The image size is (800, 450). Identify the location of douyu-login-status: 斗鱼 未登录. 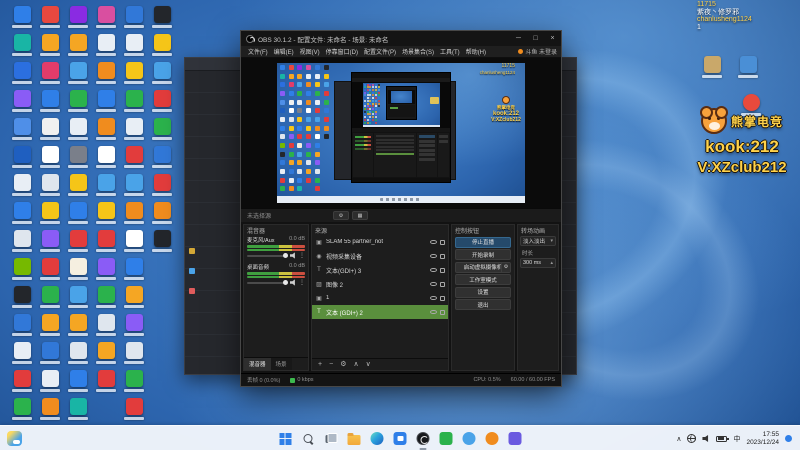
(537, 51).